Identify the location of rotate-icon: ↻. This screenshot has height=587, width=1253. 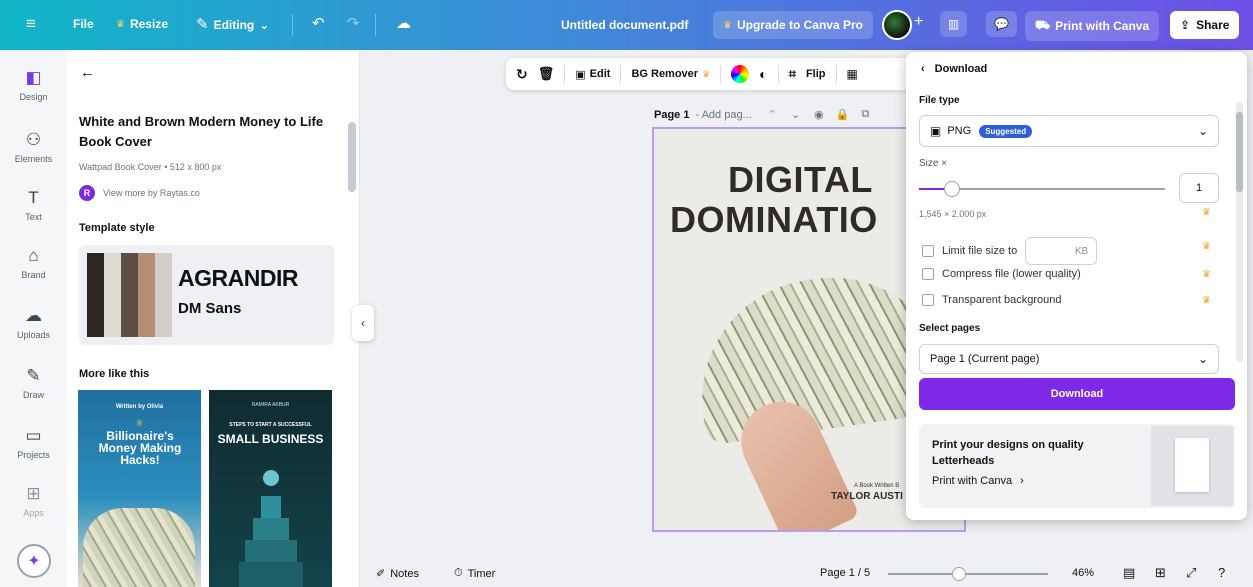
(522, 74).